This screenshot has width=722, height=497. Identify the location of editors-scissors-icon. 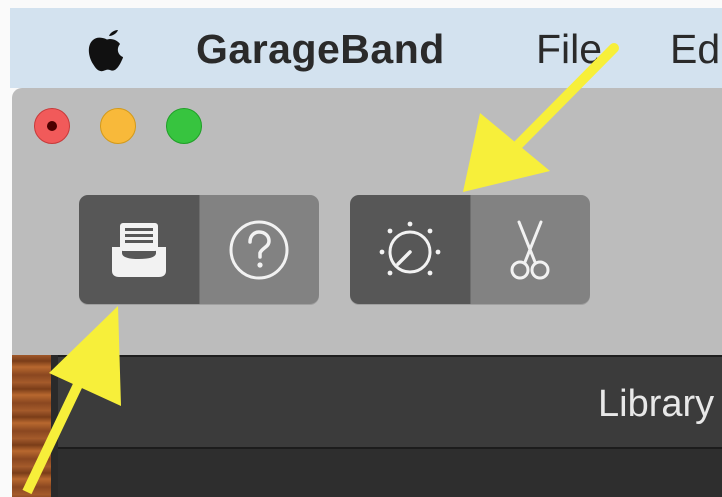
(530, 249).